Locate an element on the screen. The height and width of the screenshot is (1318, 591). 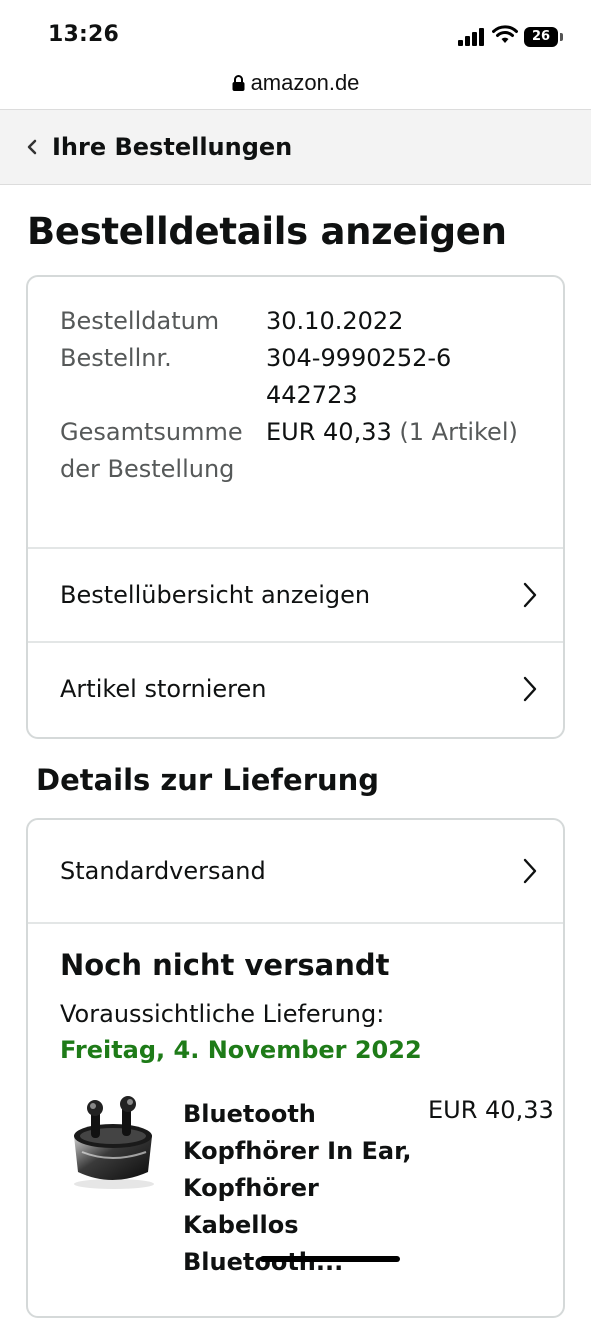
lock-icon is located at coordinates (238, 83).